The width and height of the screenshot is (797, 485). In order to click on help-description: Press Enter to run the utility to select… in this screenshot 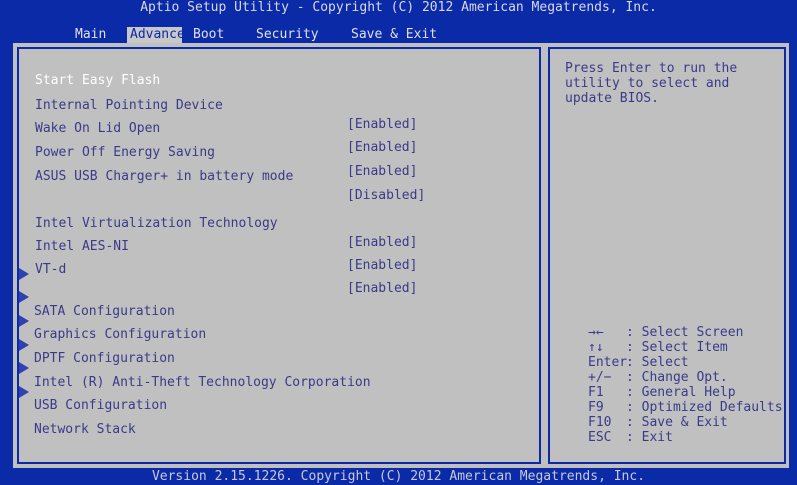, I will do `click(651, 83)`.